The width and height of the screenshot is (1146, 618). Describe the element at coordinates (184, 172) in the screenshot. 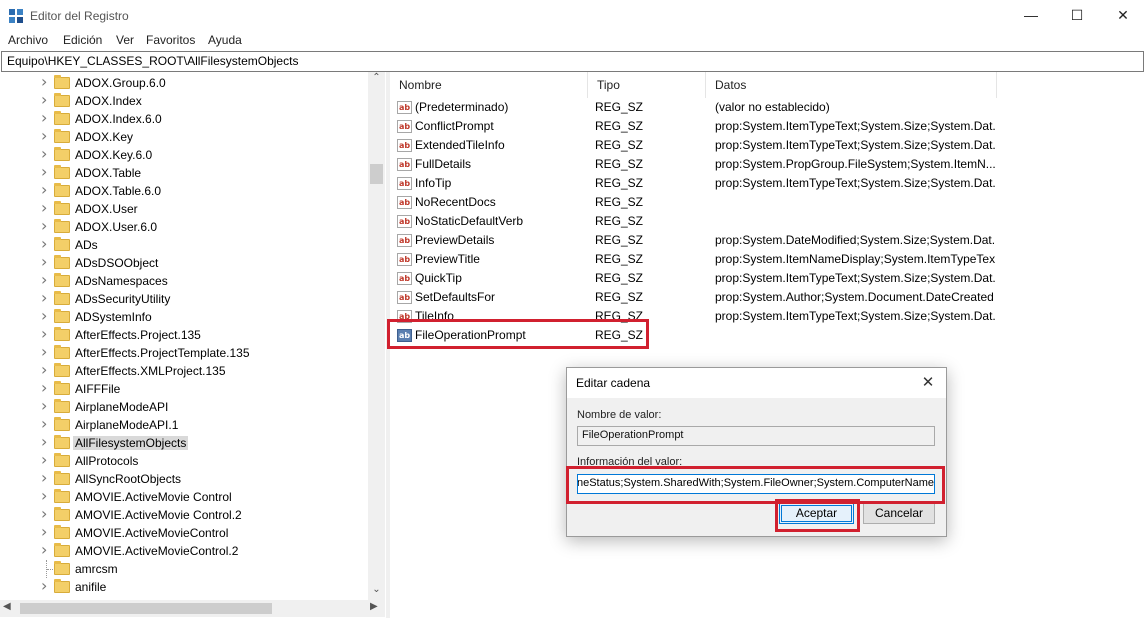

I see `tree-item: › ADOX.Table` at that location.